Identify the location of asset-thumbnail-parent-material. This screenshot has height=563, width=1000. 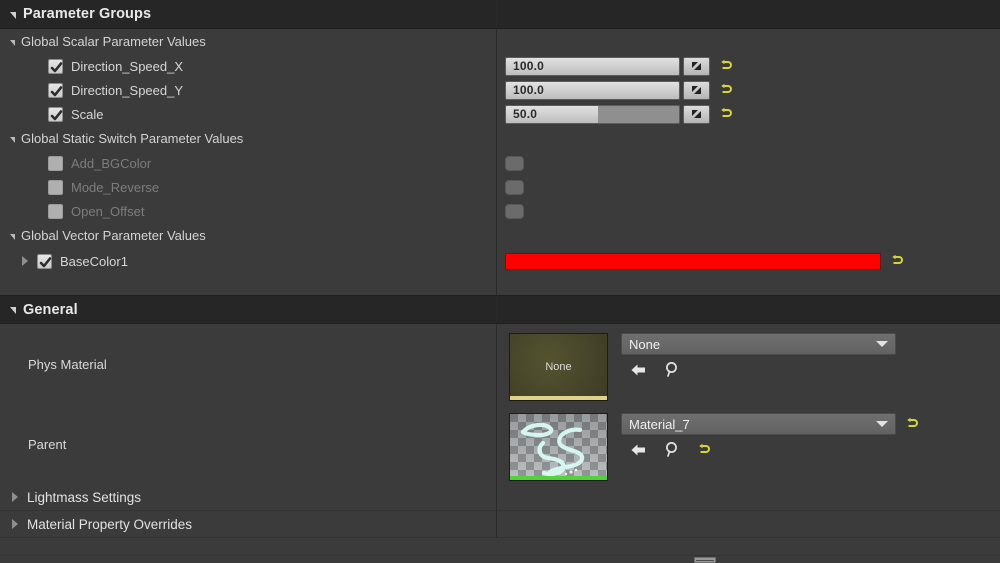
(558, 447).